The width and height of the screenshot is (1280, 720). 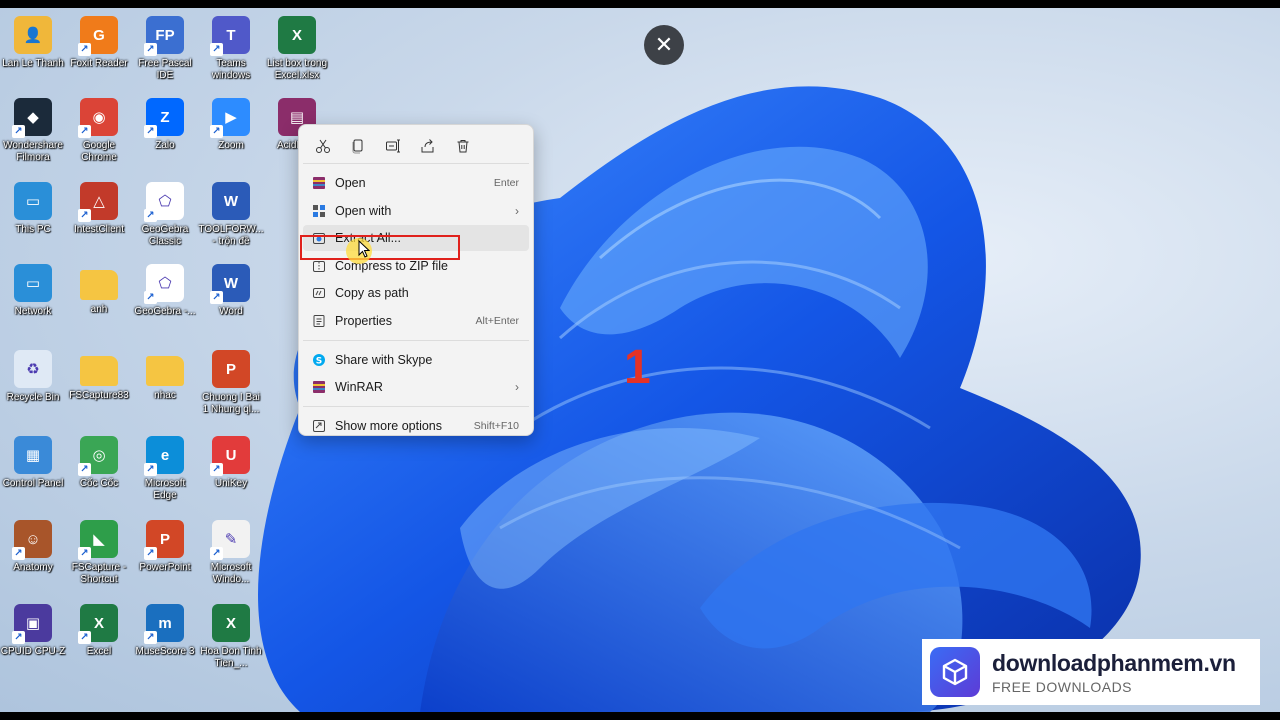 I want to click on desktop-icon: TTeams windows, so click(x=231, y=49).